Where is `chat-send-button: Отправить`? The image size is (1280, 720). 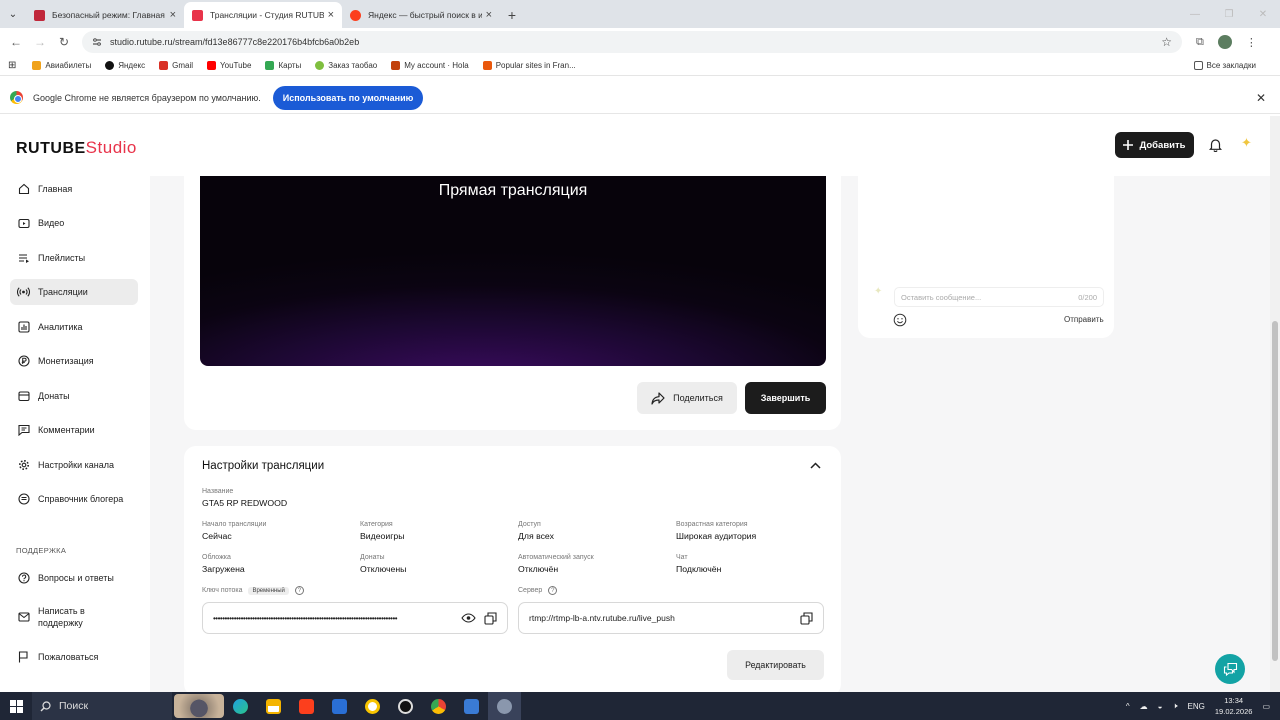
chat-send-button: Отправить is located at coordinates (1084, 319).